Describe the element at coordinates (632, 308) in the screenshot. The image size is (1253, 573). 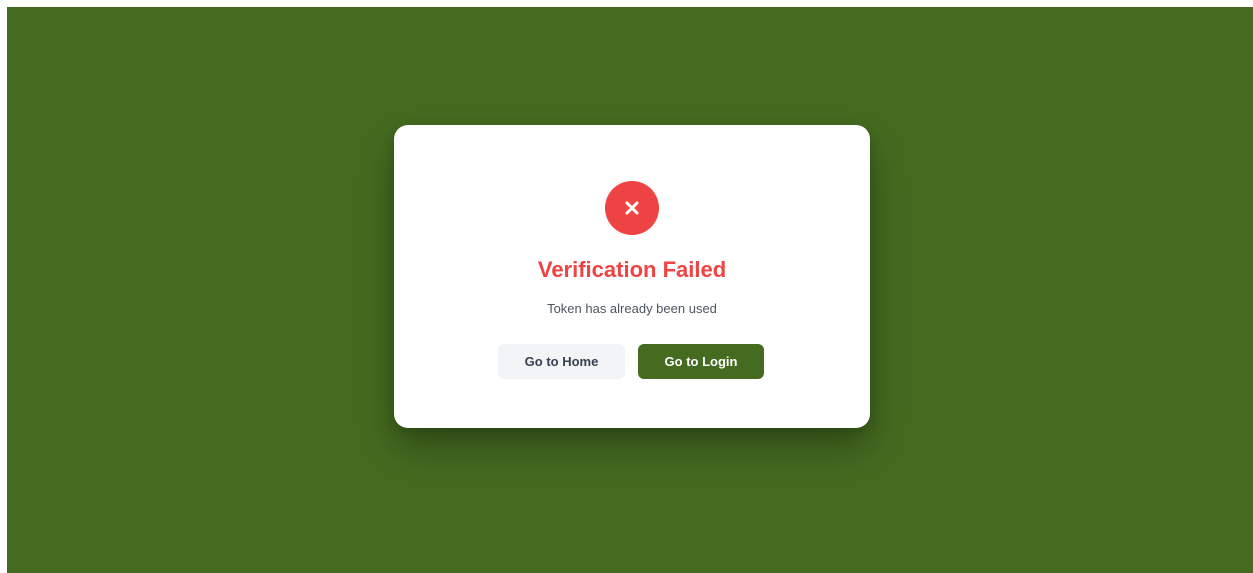
I see `dialog-message: Token has already been used` at that location.